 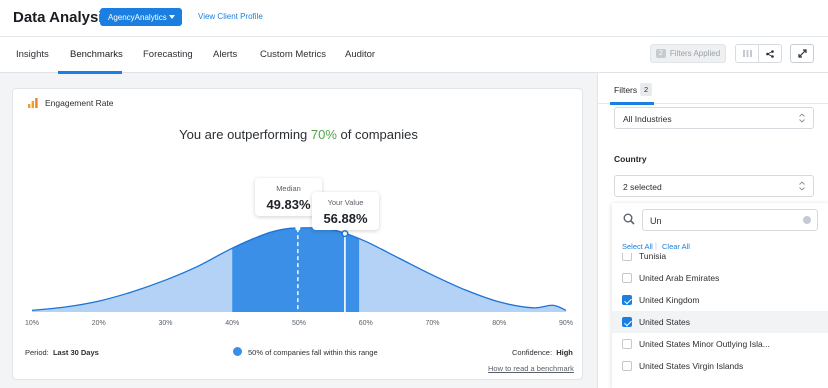 I want to click on x-tick-label: 10%, so click(x=32, y=323).